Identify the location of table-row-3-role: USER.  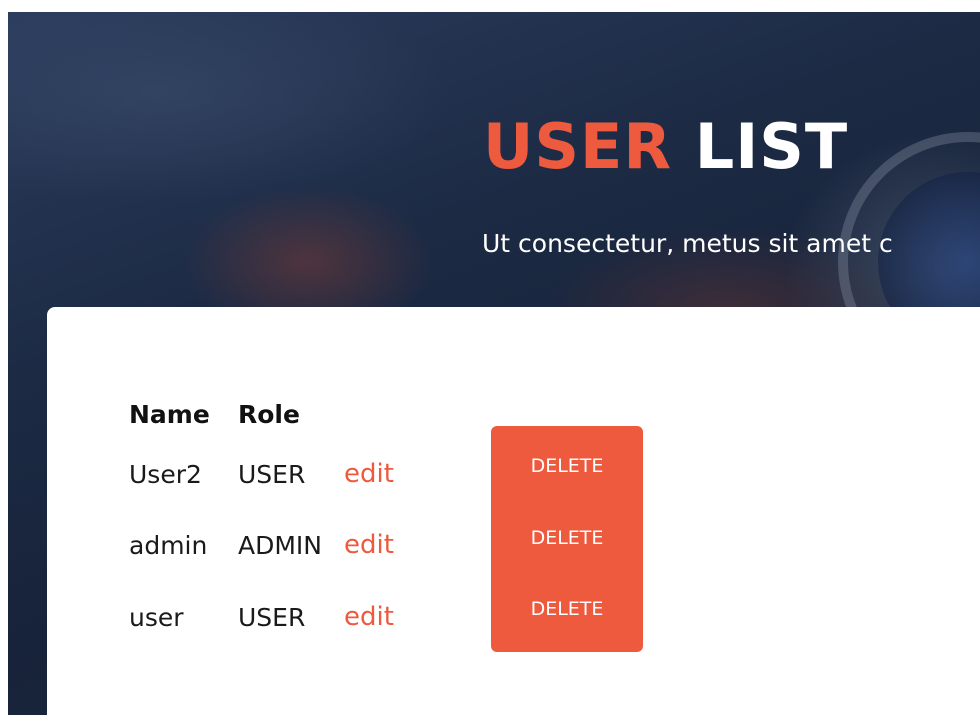
(272, 617).